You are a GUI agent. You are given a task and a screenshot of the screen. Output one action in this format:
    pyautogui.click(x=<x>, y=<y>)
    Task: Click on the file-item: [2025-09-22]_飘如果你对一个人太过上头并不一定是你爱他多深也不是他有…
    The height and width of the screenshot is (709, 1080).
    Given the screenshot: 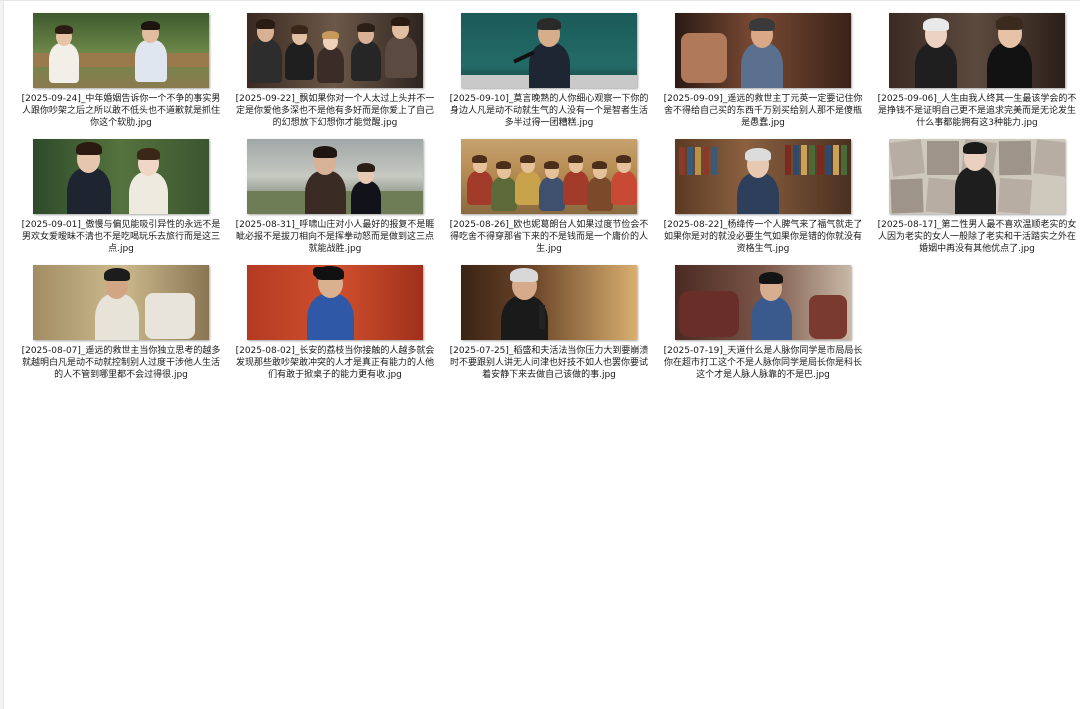 What is the action you would take?
    pyautogui.click(x=335, y=76)
    